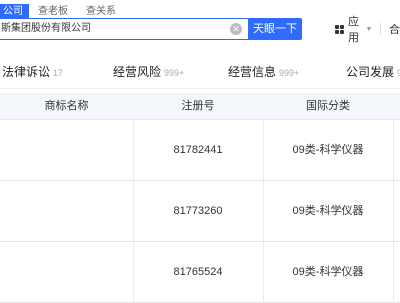 The width and height of the screenshot is (400, 303). I want to click on nav-item-label: 法律诉讼, so click(26, 72).